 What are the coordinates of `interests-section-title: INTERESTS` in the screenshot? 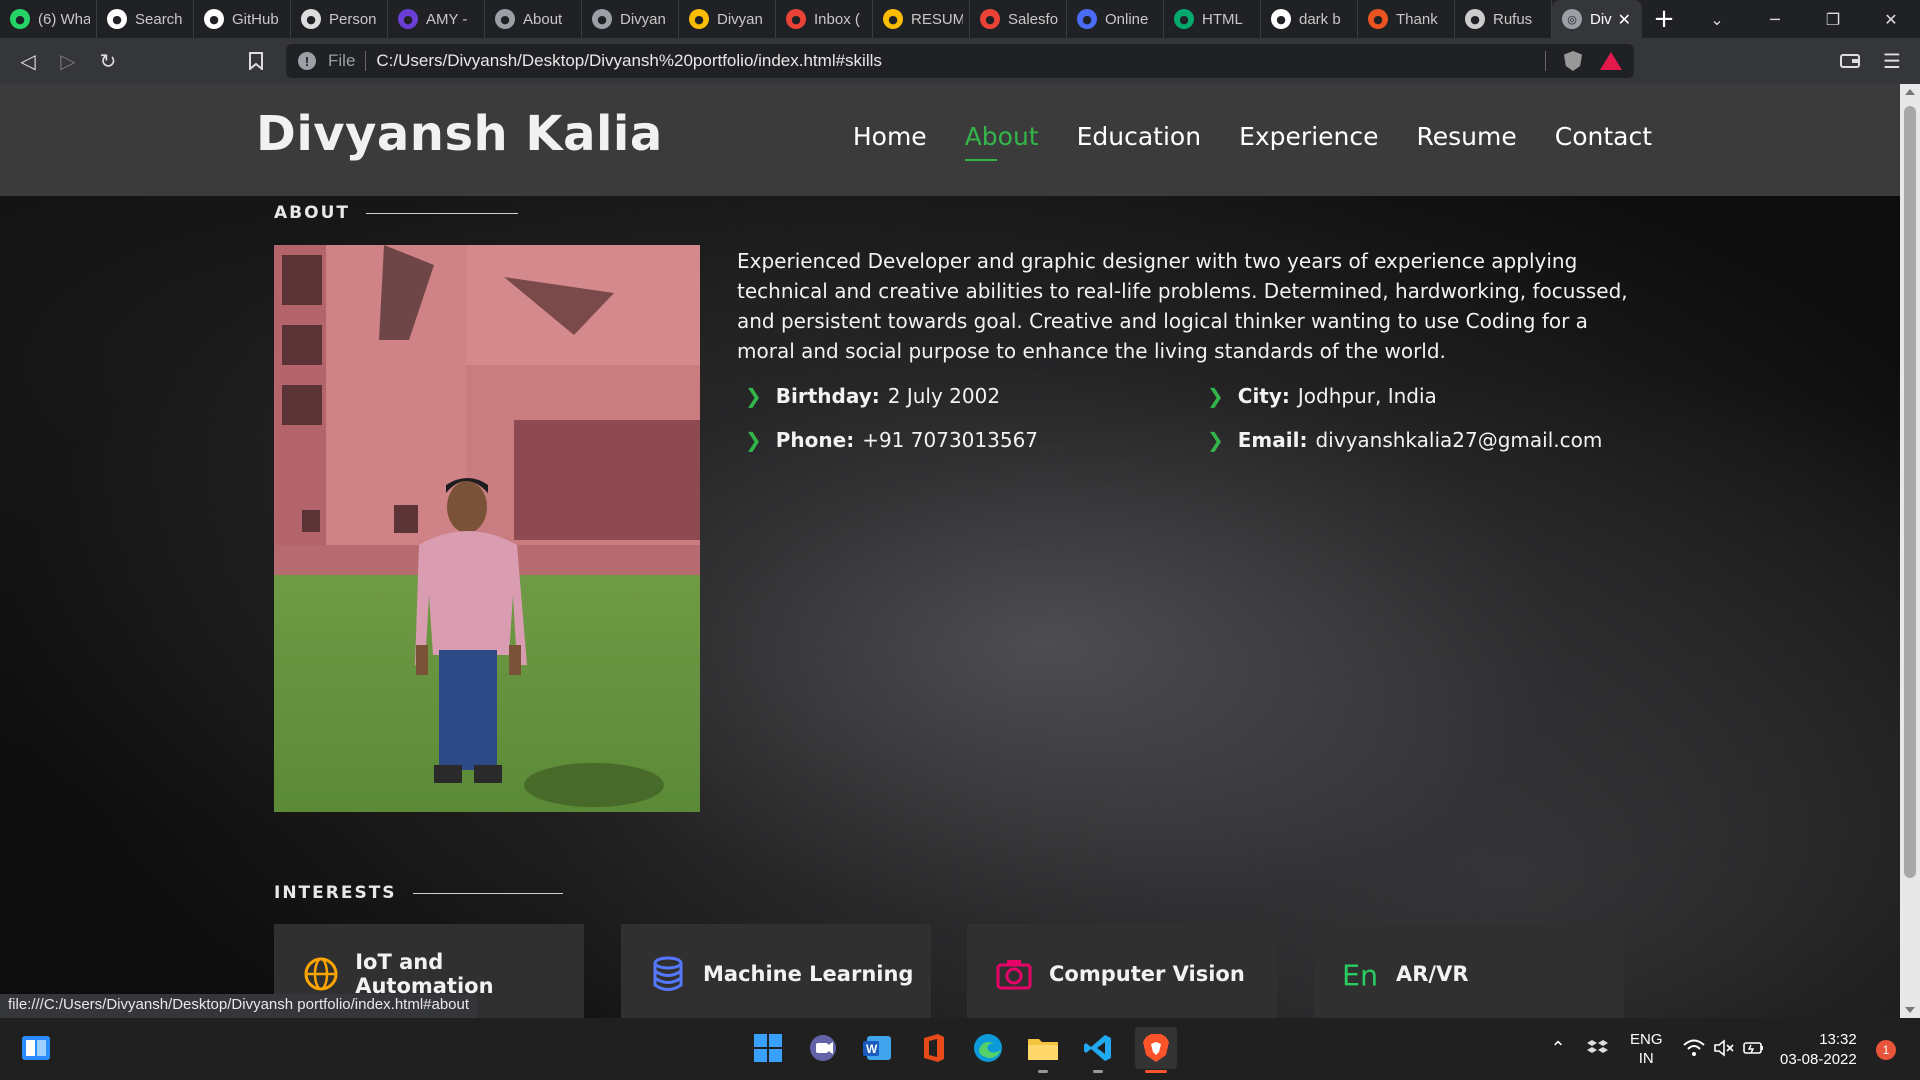 It's located at (418, 893).